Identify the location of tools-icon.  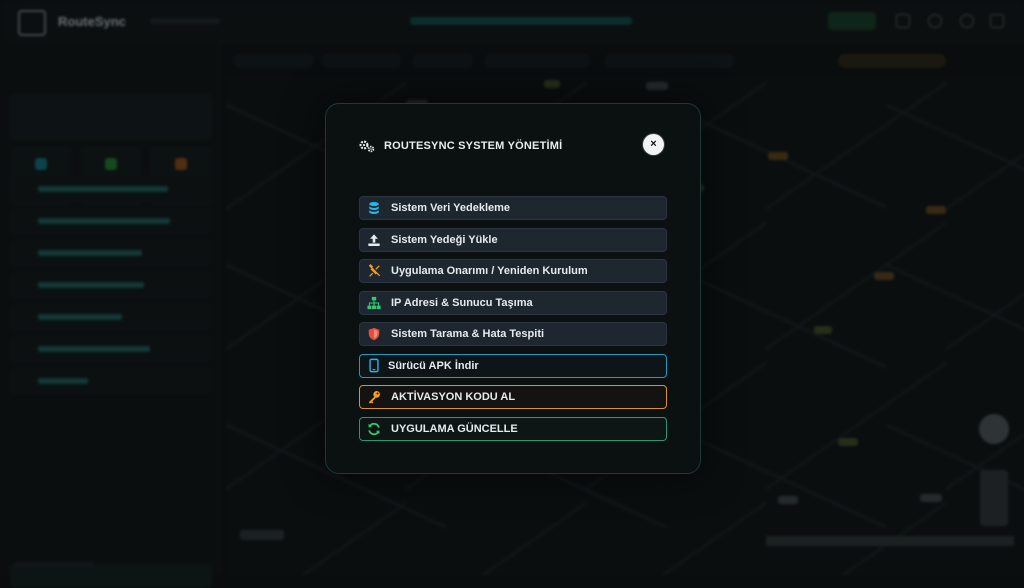
(374, 271).